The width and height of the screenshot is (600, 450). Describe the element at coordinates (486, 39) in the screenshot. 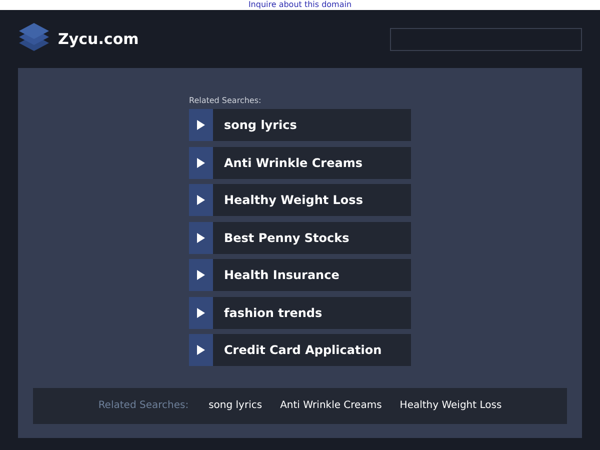

I see `search-field` at that location.